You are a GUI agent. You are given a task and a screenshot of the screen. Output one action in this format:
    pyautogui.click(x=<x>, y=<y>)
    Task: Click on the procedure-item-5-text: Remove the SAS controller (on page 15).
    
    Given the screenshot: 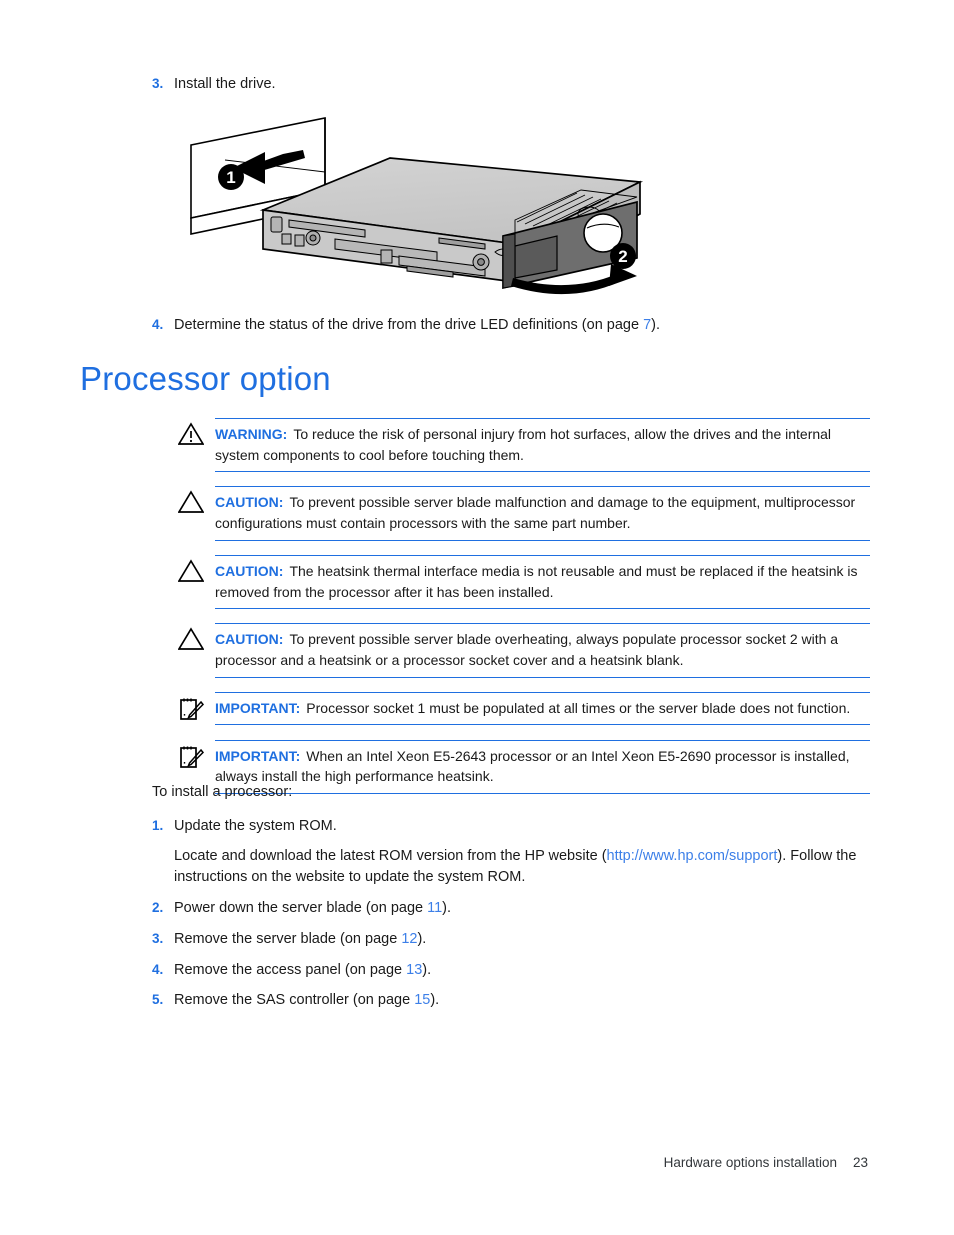 What is the action you would take?
    pyautogui.click(x=527, y=1001)
    